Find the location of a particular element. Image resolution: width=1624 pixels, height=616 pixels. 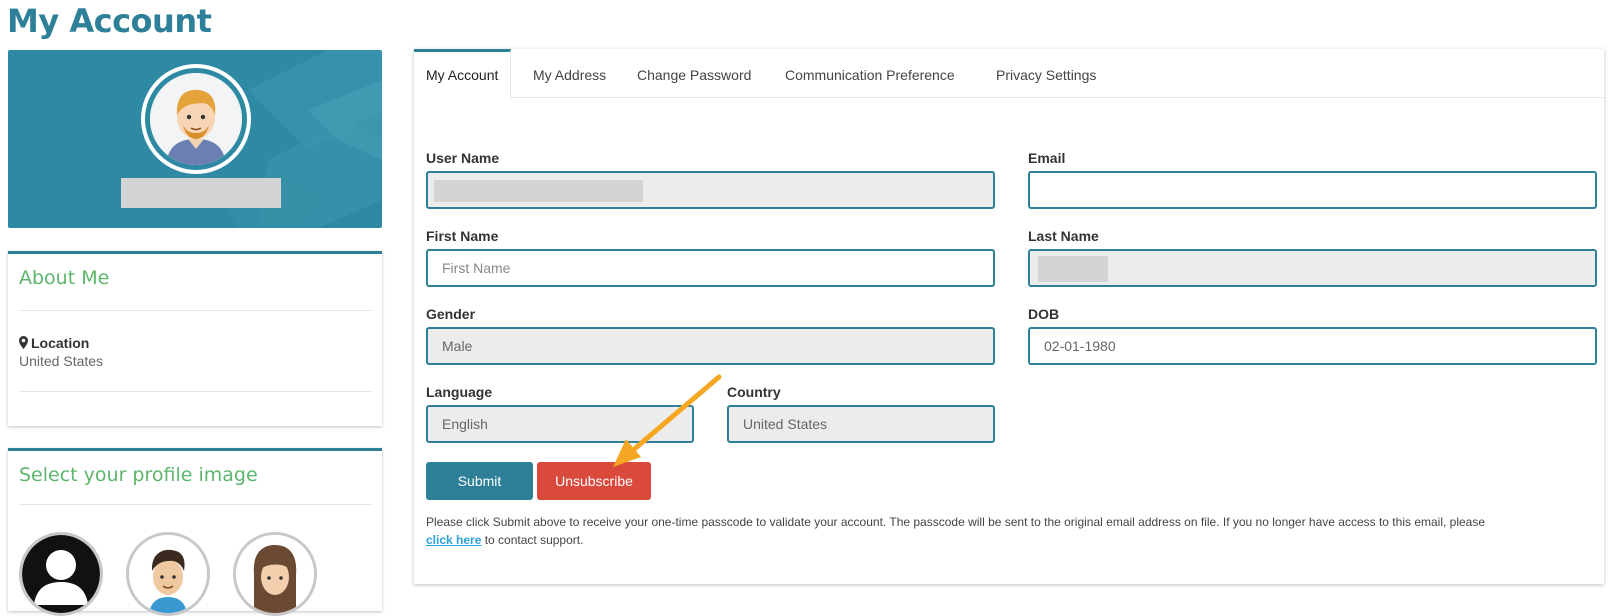

man-avatar-icon is located at coordinates (168, 574).